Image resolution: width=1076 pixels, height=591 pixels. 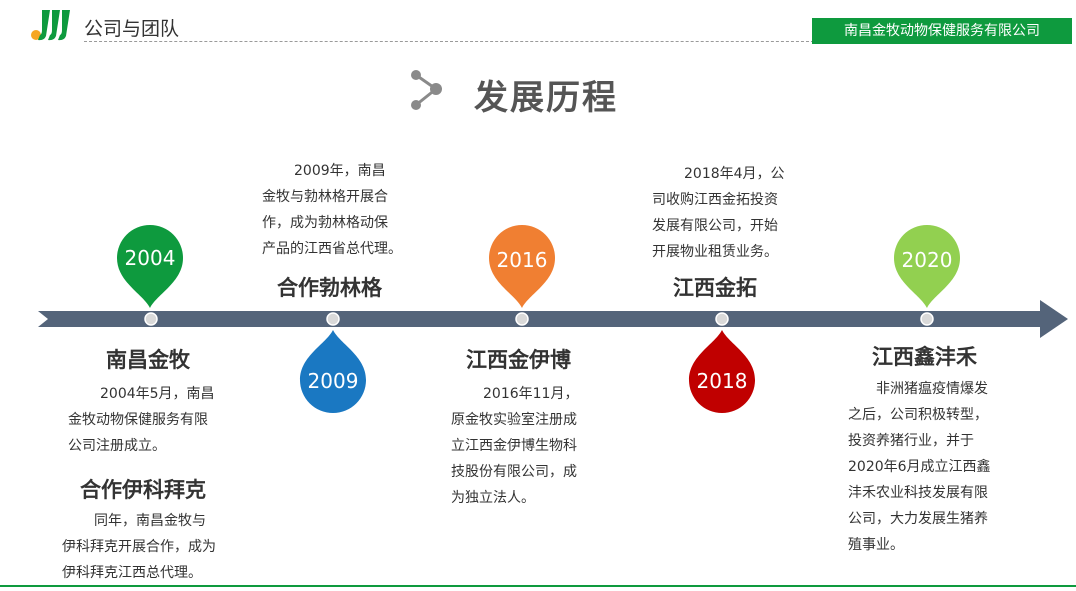 What do you see at coordinates (522, 260) in the screenshot?
I see `year-label: 2016` at bounding box center [522, 260].